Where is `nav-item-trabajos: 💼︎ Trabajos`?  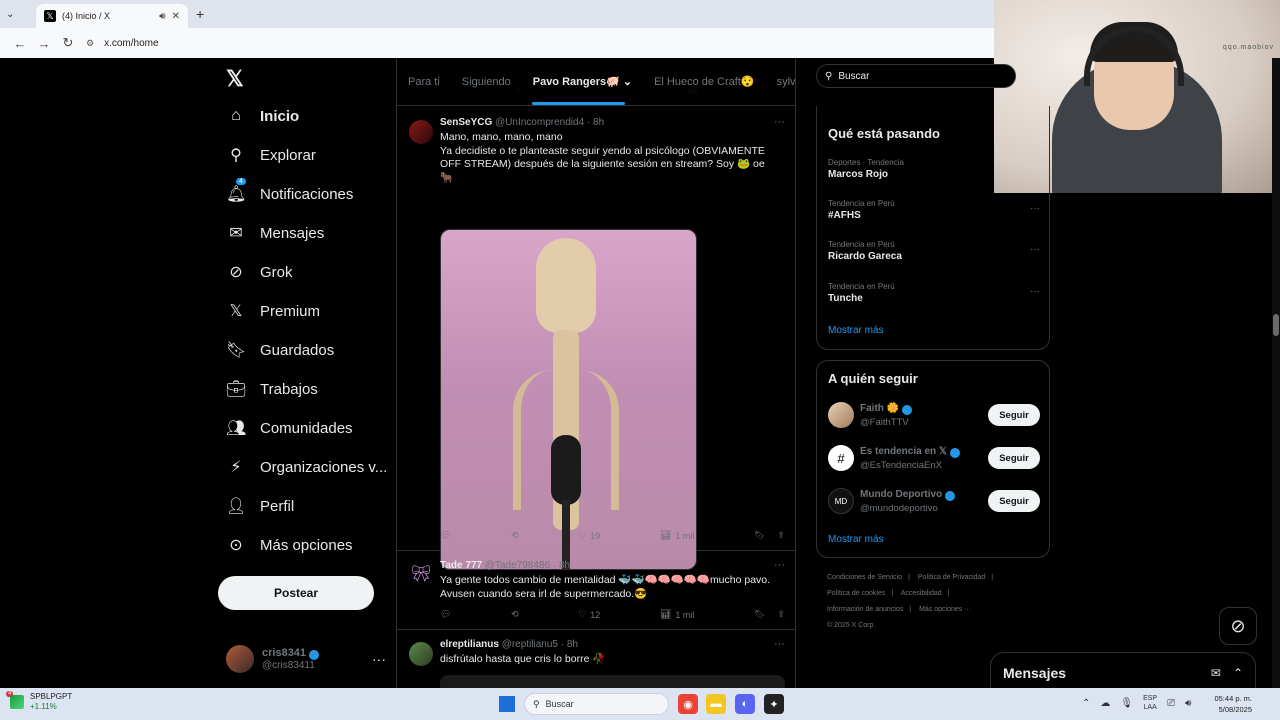 nav-item-trabajos: 💼︎ Trabajos is located at coordinates (272, 389).